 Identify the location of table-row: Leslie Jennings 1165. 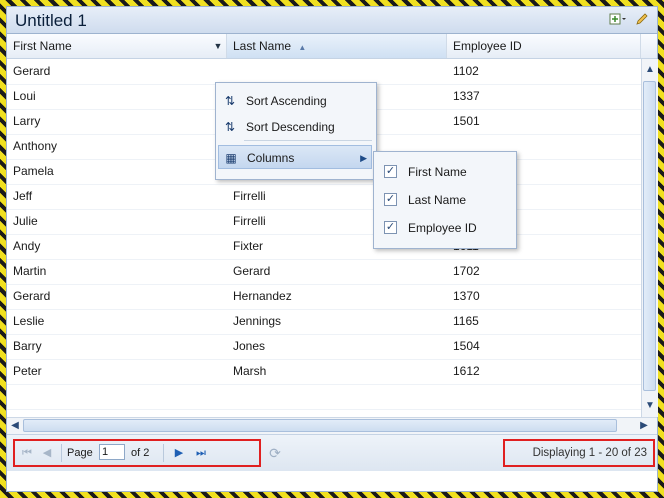
(324, 322).